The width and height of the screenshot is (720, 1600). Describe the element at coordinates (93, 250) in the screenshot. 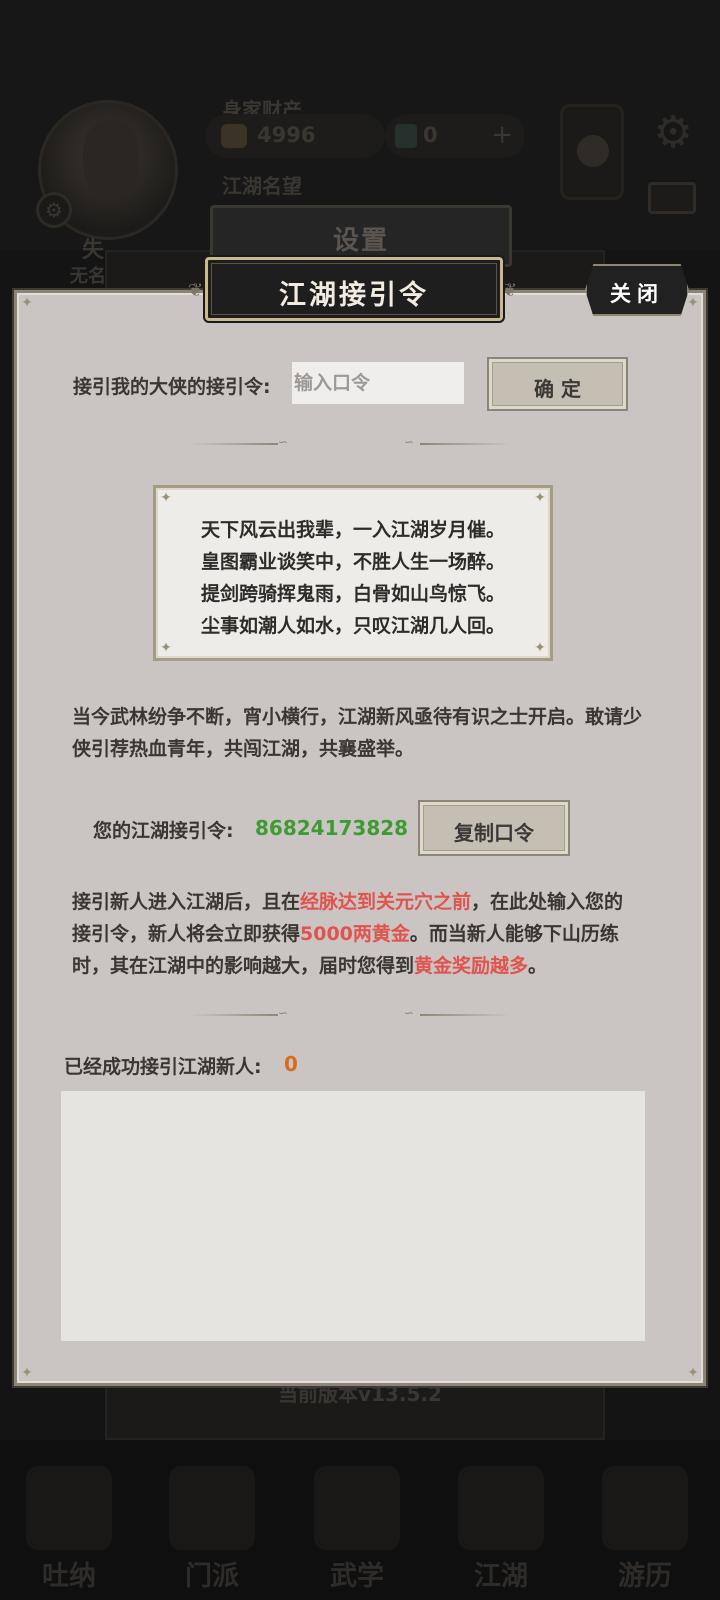

I see `side-text-1: 失` at that location.